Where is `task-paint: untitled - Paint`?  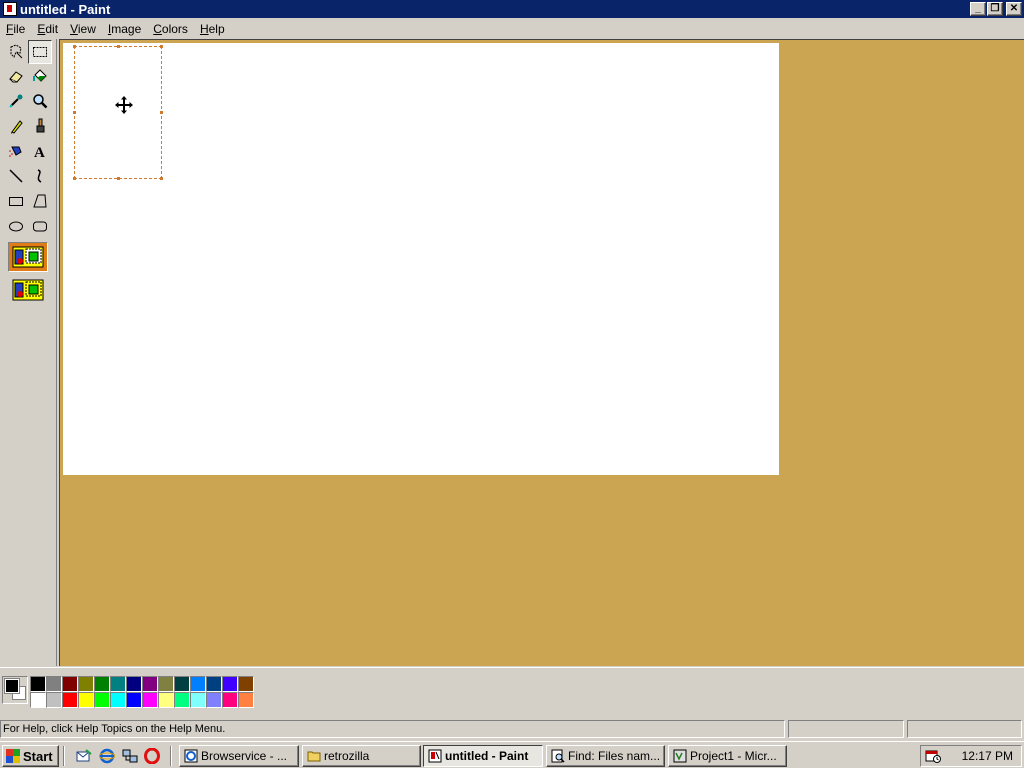 task-paint: untitled - Paint is located at coordinates (483, 756).